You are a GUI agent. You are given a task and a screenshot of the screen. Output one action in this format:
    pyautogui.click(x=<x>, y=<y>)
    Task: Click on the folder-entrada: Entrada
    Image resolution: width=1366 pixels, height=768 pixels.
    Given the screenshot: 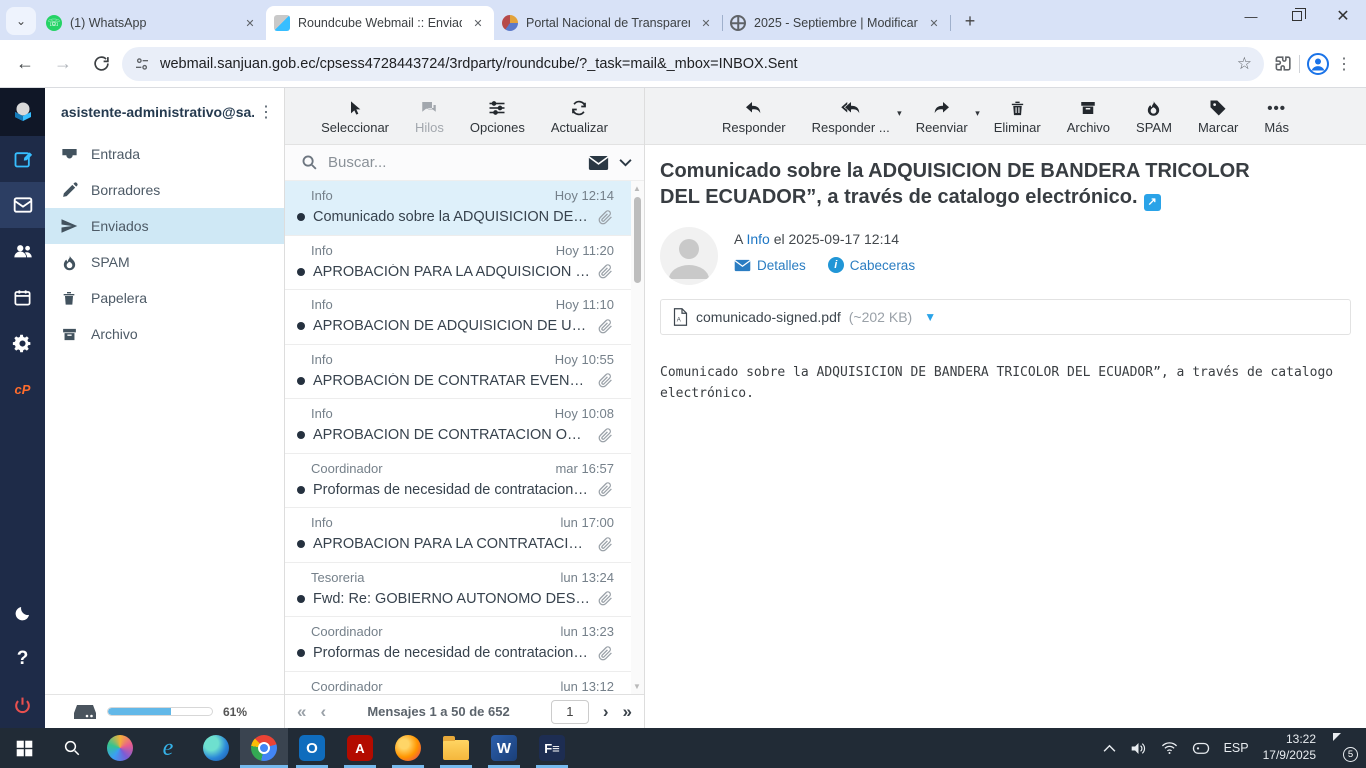 What is the action you would take?
    pyautogui.click(x=164, y=154)
    